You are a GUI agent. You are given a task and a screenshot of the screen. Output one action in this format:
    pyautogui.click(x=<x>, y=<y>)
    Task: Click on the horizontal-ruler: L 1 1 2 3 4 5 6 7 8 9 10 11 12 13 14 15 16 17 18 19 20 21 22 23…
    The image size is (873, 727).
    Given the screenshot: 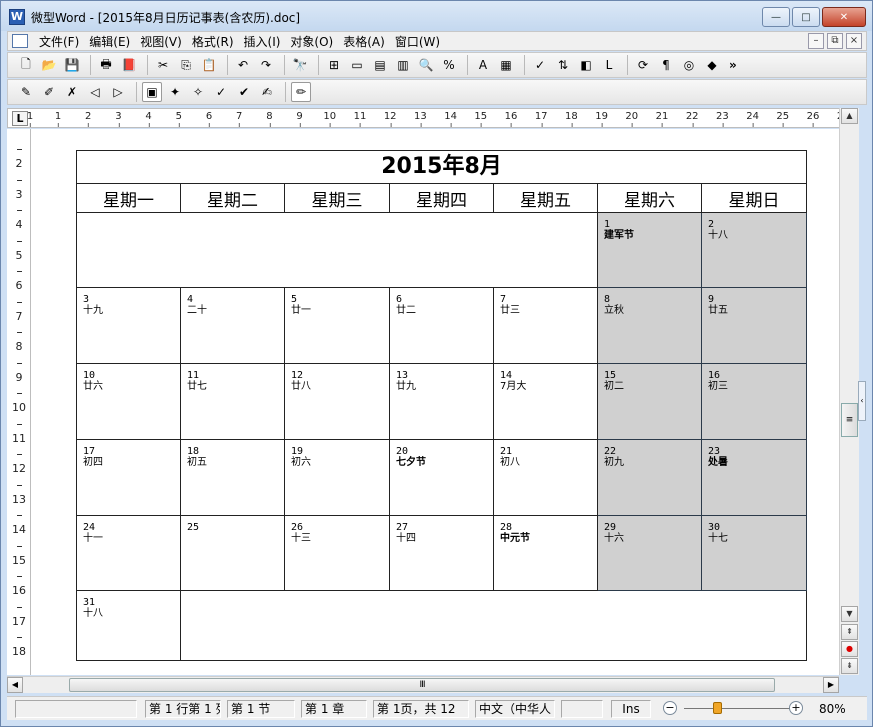 What is the action you would take?
    pyautogui.click(x=433, y=118)
    